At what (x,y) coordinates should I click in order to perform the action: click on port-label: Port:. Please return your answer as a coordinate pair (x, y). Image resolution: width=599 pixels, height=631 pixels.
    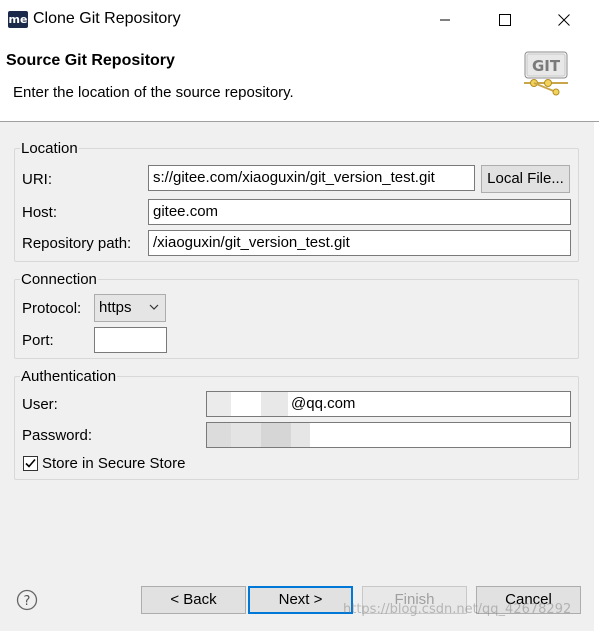
    Looking at the image, I should click on (38, 340).